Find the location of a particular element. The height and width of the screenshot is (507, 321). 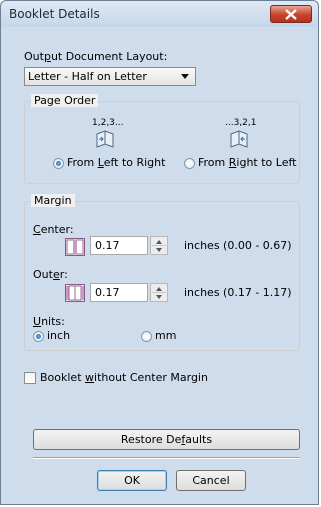

outer-label: Outer: is located at coordinates (50, 274).